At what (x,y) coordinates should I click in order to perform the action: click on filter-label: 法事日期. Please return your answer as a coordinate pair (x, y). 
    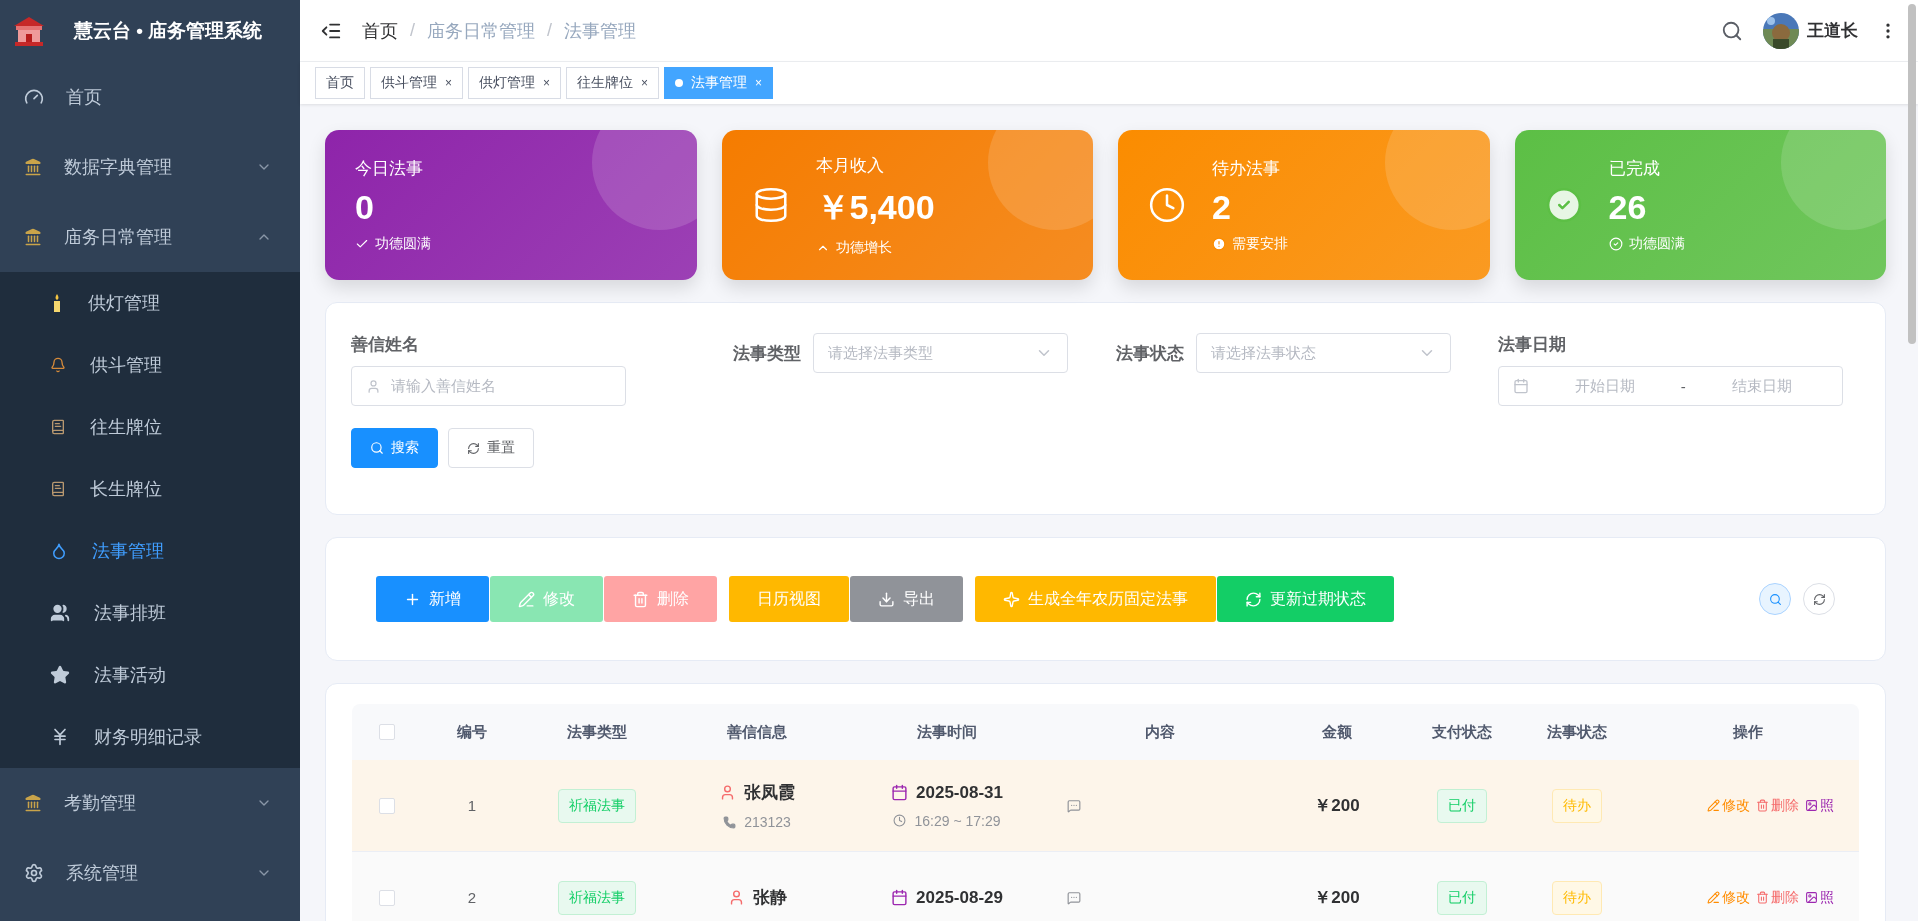
    Looking at the image, I should click on (1532, 345).